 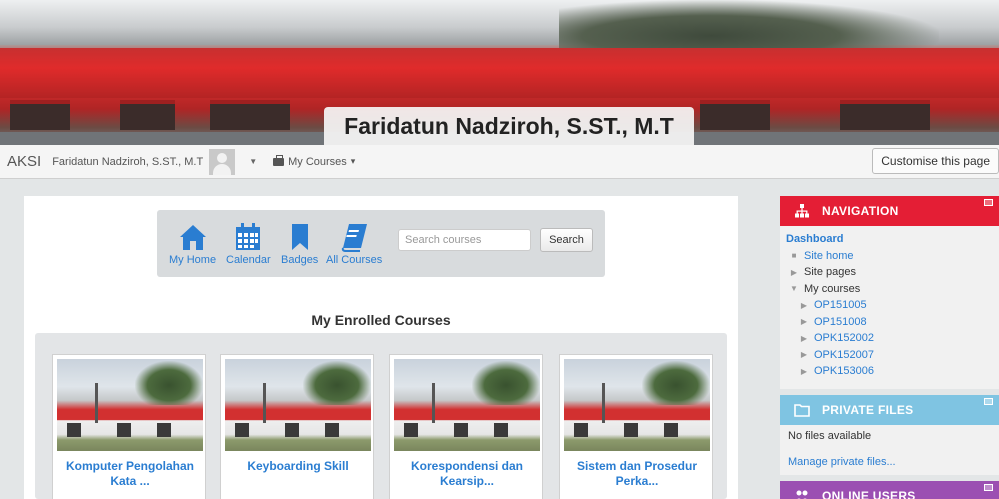 I want to click on private-files-block-title: PRIVATE FILES, so click(x=868, y=410).